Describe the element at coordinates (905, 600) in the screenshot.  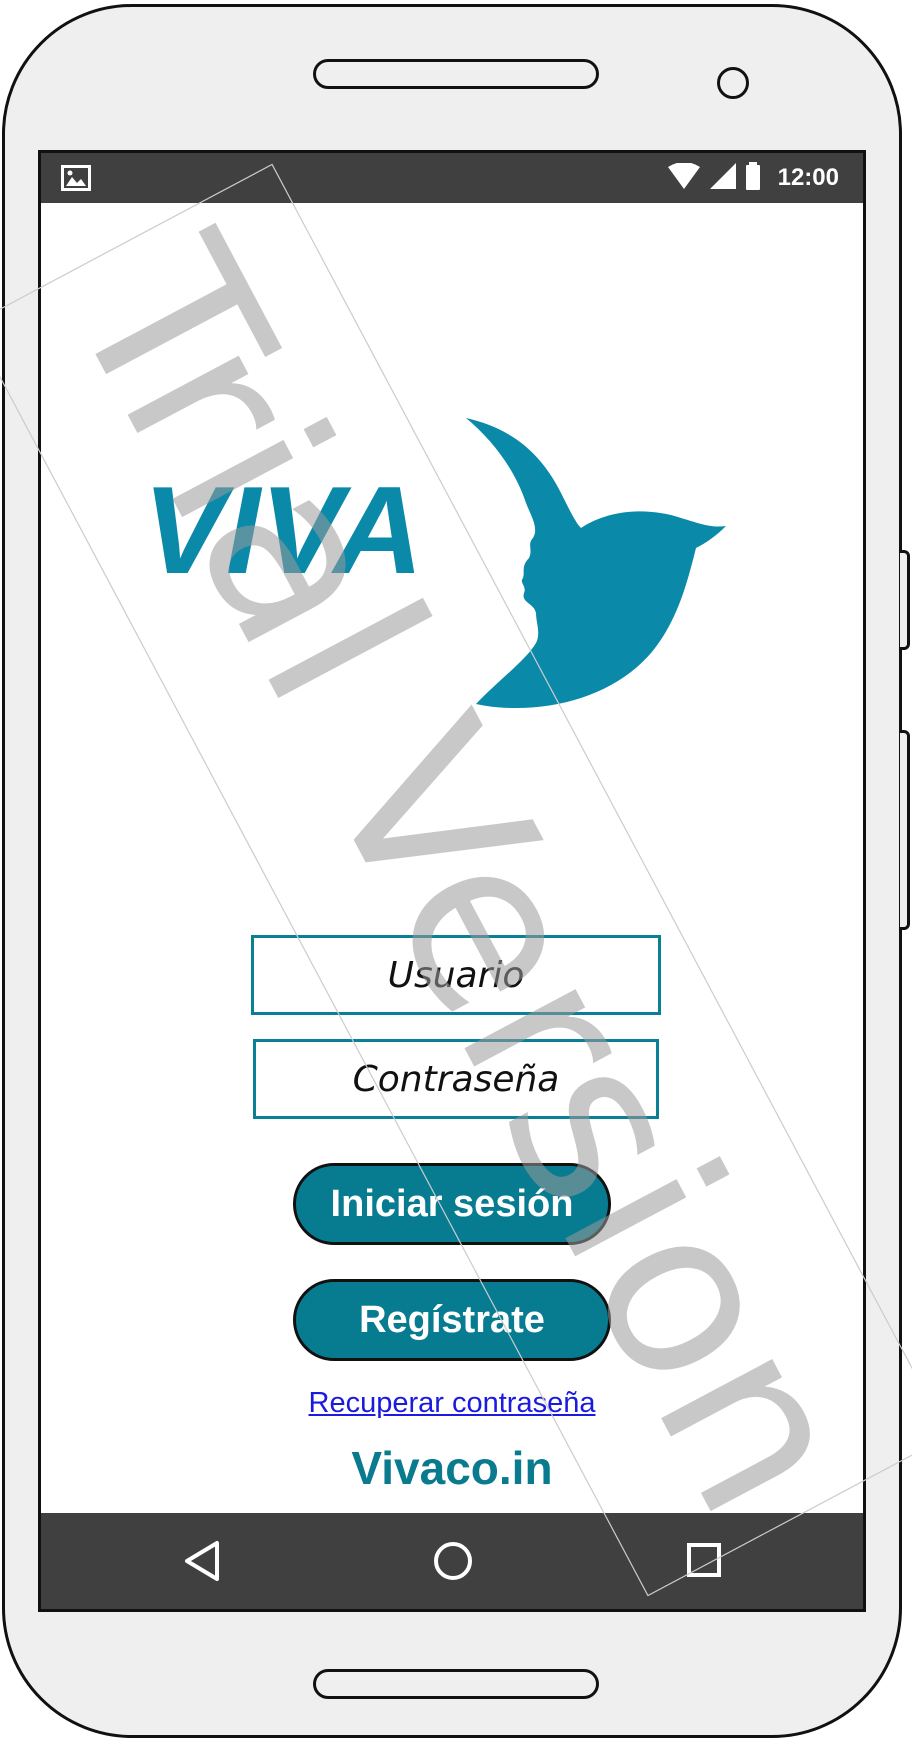
I see `power-button` at that location.